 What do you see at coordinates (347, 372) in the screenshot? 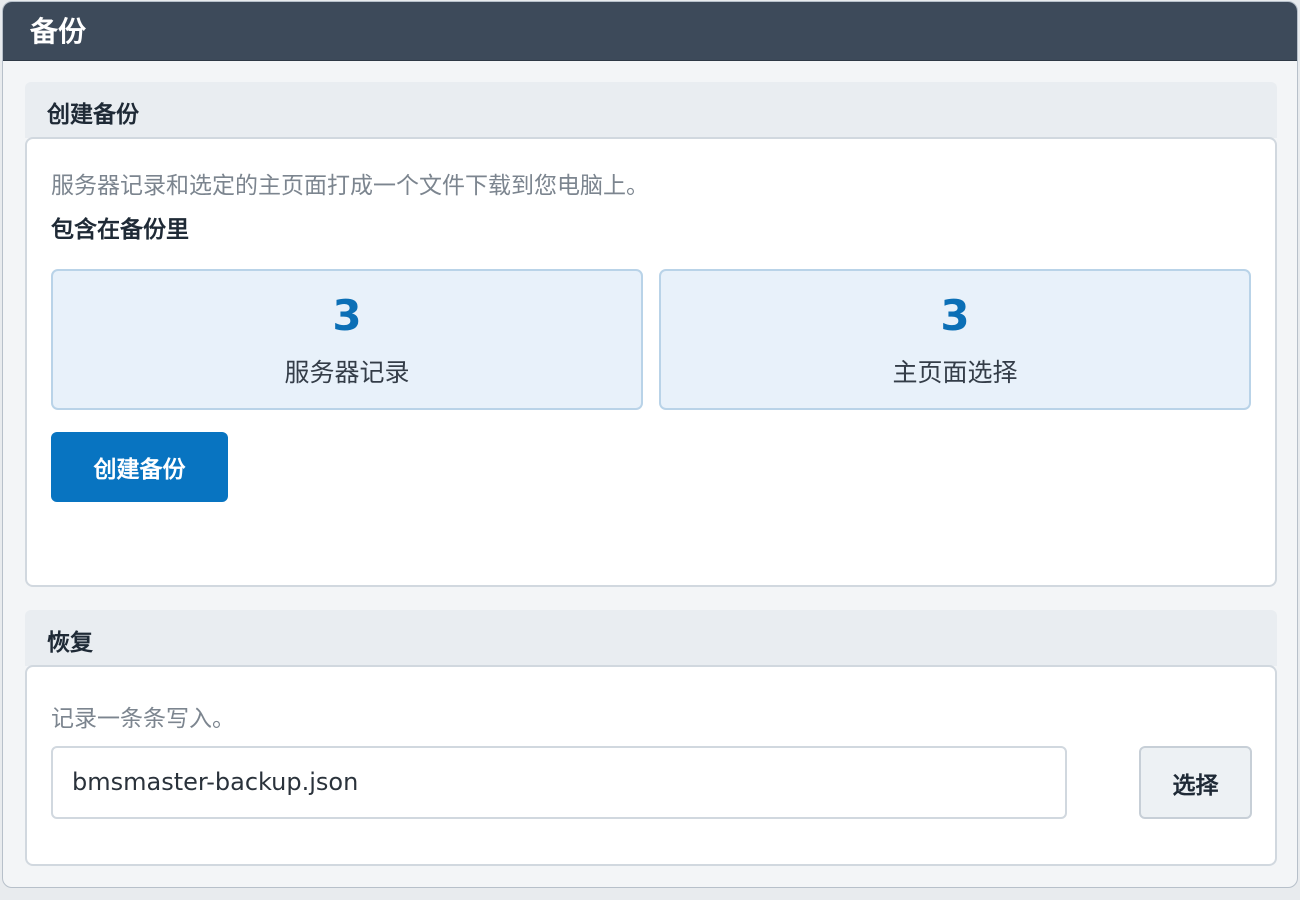
I see `server-records-label: 服务器记录` at bounding box center [347, 372].